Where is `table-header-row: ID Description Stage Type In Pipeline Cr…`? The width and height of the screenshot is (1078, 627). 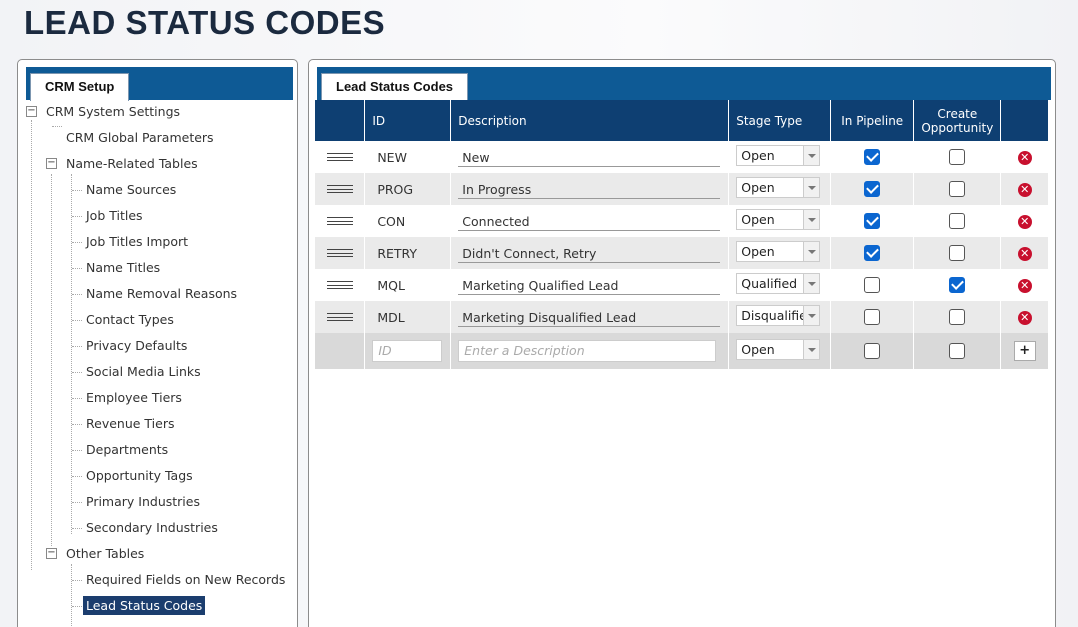 table-header-row: ID Description Stage Type In Pipeline Cr… is located at coordinates (682, 120).